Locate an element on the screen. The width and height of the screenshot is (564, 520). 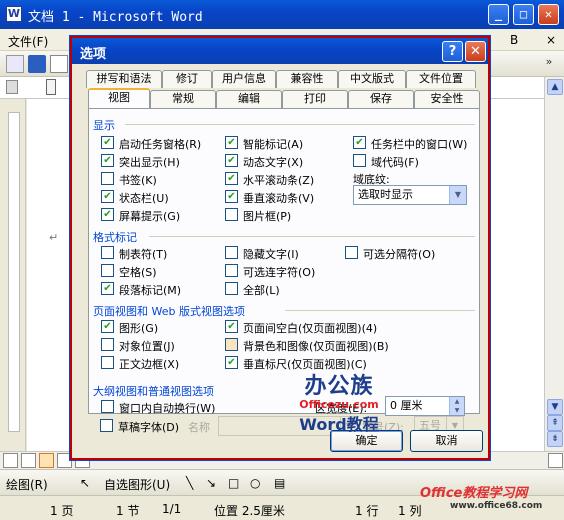
draft-font-name-label: 名称 is located at coordinates (199, 427).